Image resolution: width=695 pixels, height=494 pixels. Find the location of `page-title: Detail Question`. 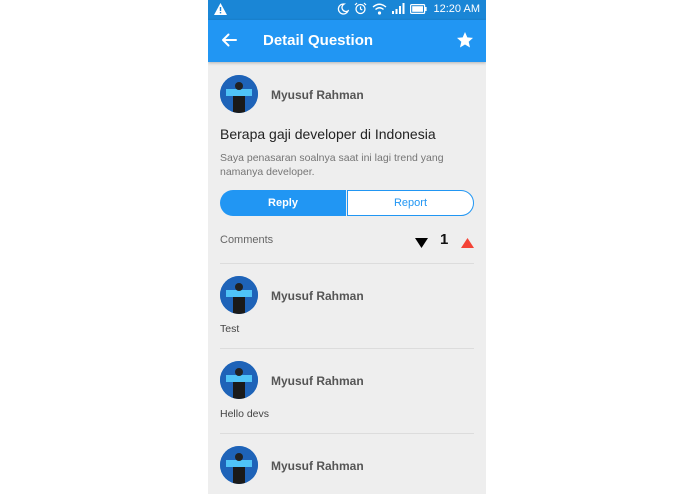

page-title: Detail Question is located at coordinates (318, 40).